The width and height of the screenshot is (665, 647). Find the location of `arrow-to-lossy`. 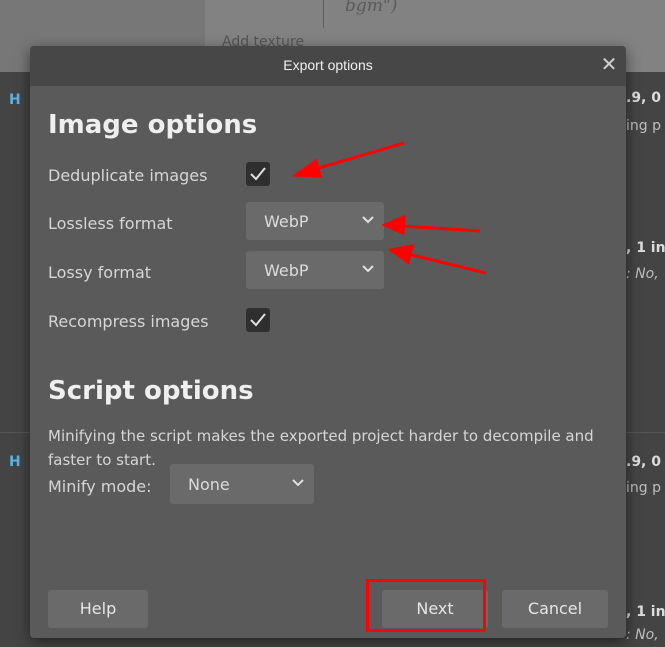

arrow-to-lossy is located at coordinates (447, 263).